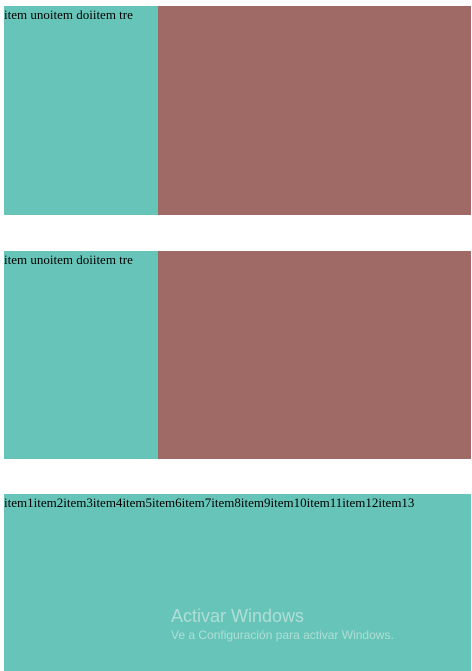 The image size is (472, 671). Describe the element at coordinates (137, 502) in the screenshot. I see `list-item: item5` at that location.